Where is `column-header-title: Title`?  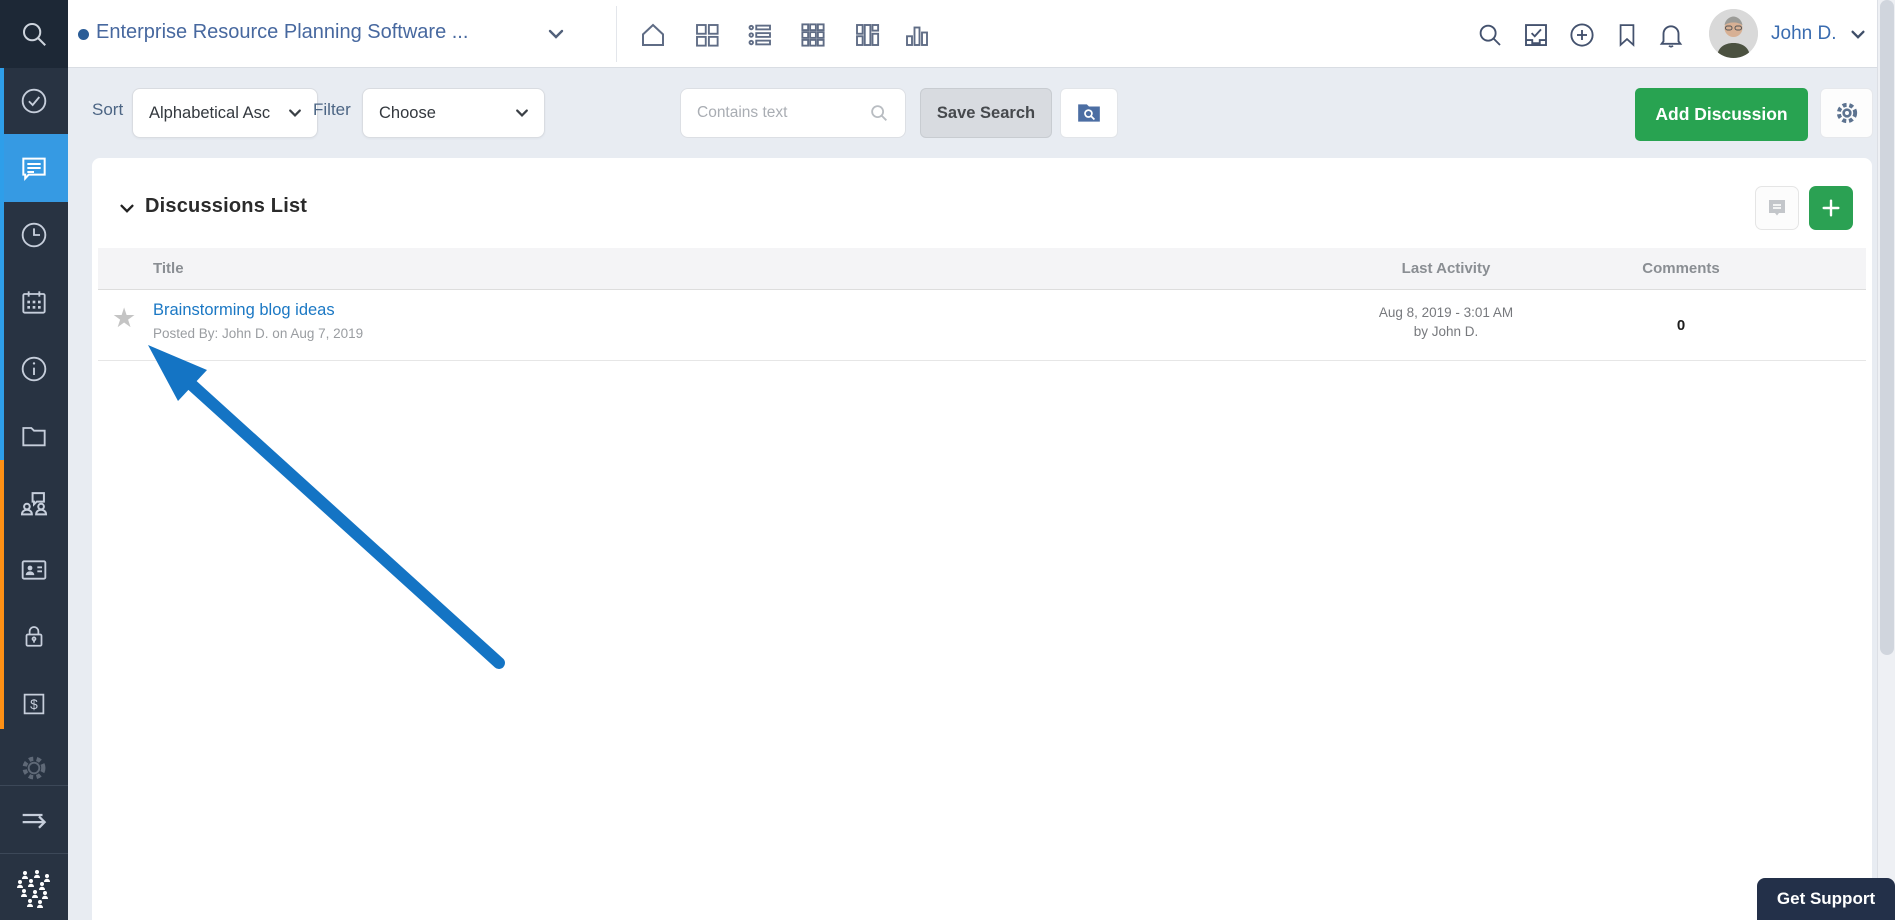
column-header-title: Title is located at coordinates (168, 268).